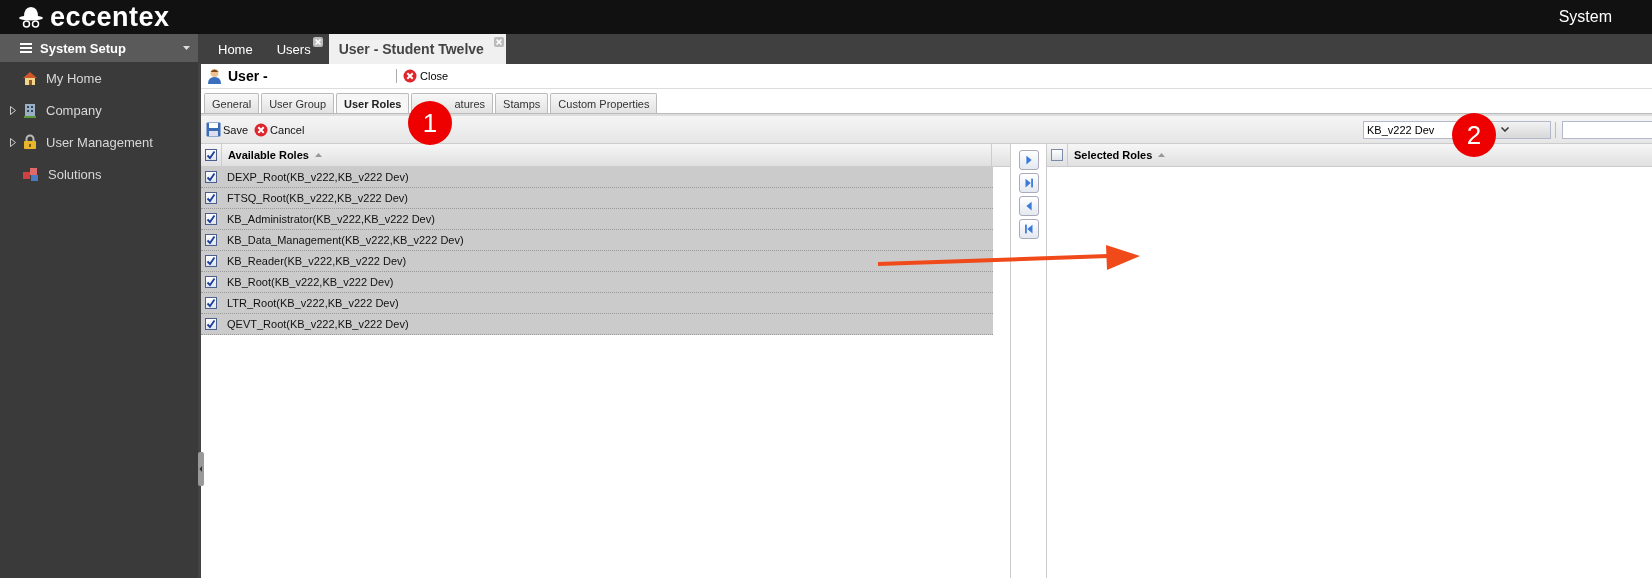 This screenshot has height=578, width=1652. What do you see at coordinates (312, 303) in the screenshot?
I see `role-cell-text: LTR_Root(KB_v222,KB_v222 Dev)` at bounding box center [312, 303].